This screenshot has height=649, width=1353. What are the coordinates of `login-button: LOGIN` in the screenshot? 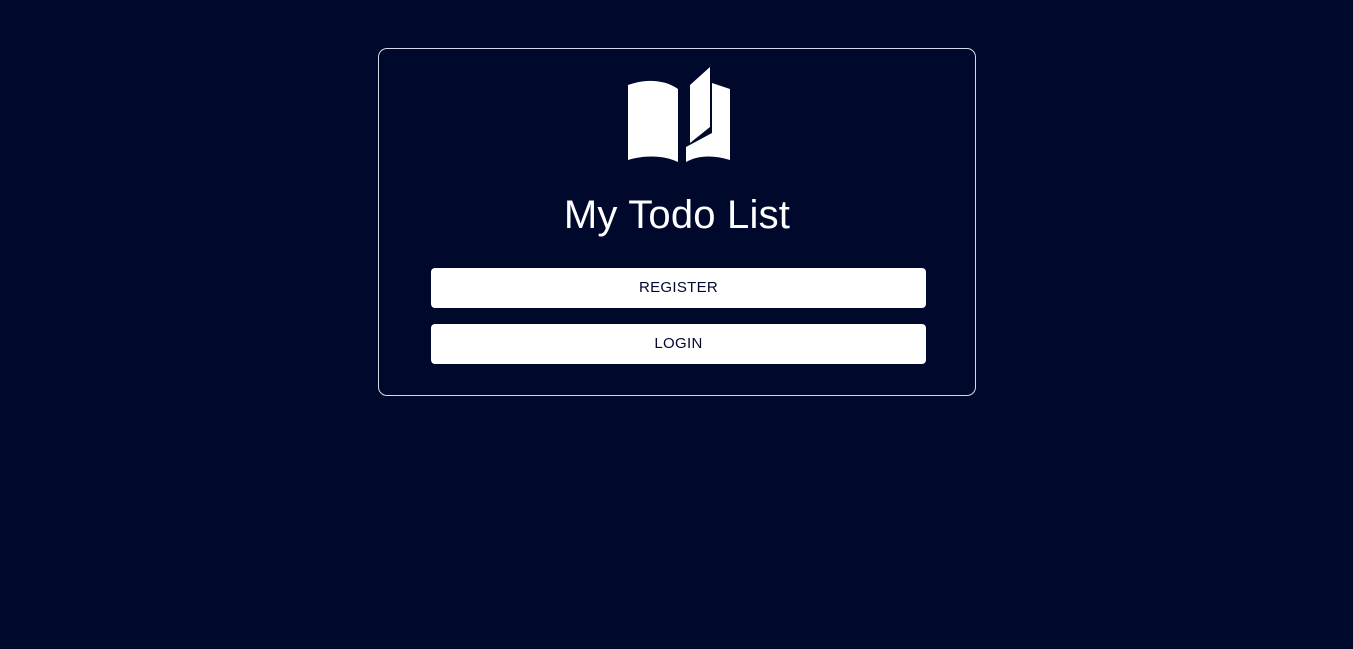 It's located at (678, 344).